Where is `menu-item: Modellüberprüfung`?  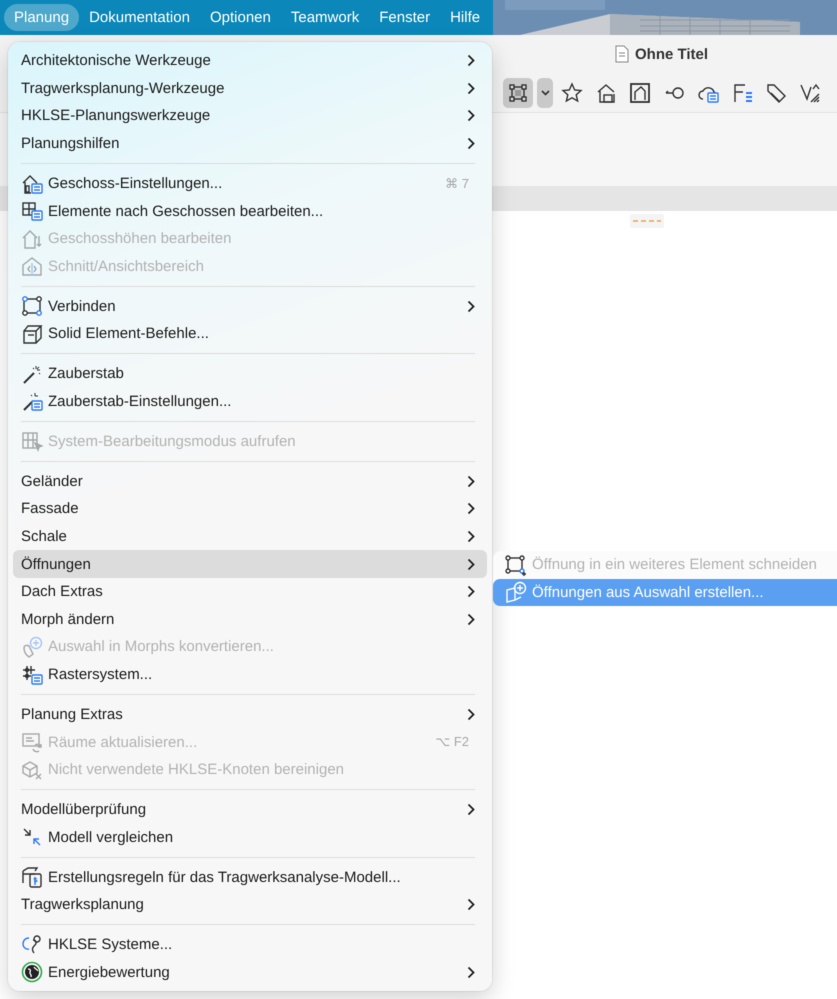 menu-item: Modellüberprüfung is located at coordinates (250, 810).